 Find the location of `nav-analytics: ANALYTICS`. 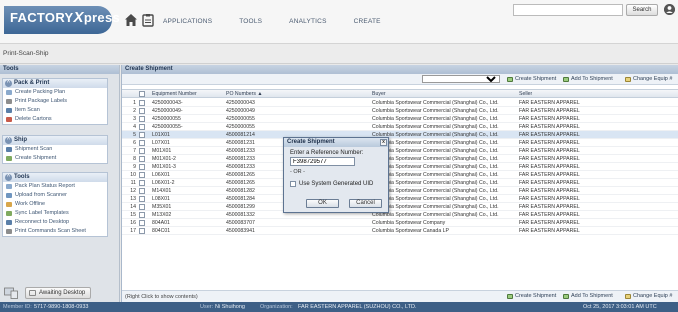

nav-analytics: ANALYTICS is located at coordinates (307, 21).